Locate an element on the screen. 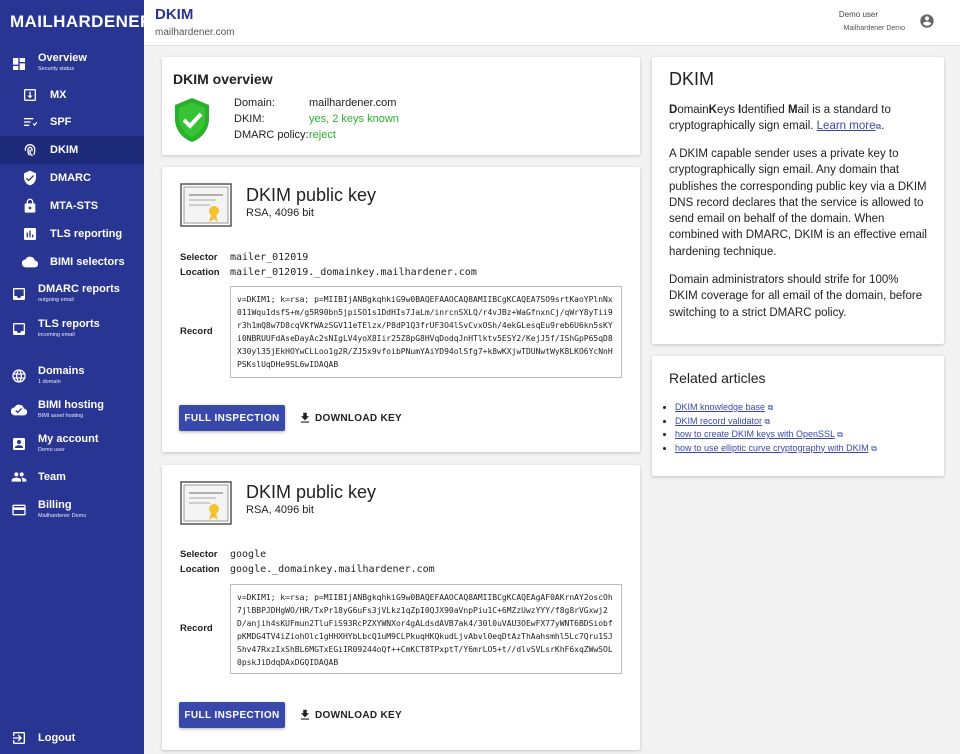  sidebar-item-sublabel: Mailhardener Demo is located at coordinates (62, 516).